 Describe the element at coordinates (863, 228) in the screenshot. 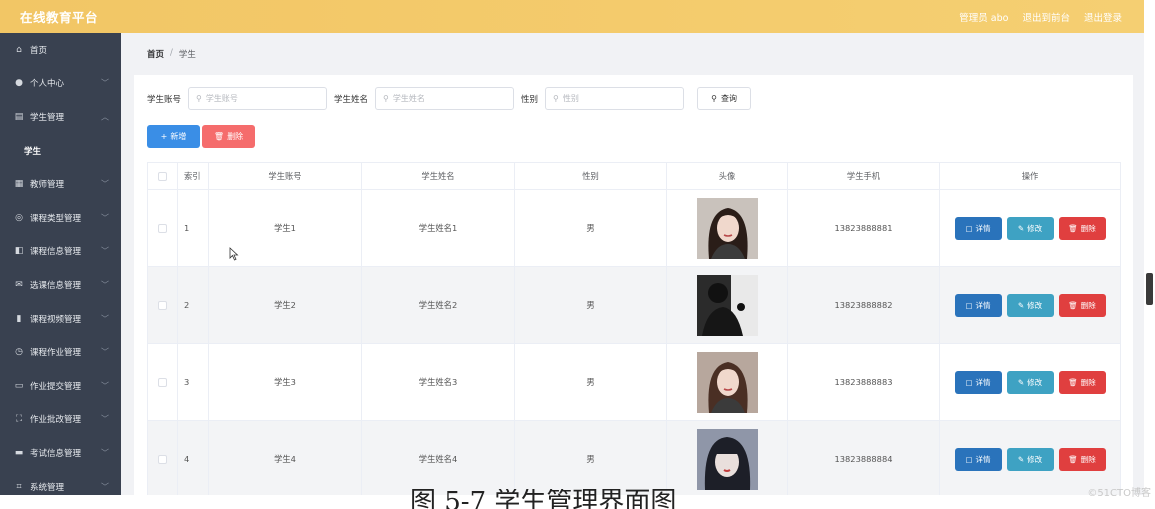

I see `phone-cell: 13823888881` at that location.